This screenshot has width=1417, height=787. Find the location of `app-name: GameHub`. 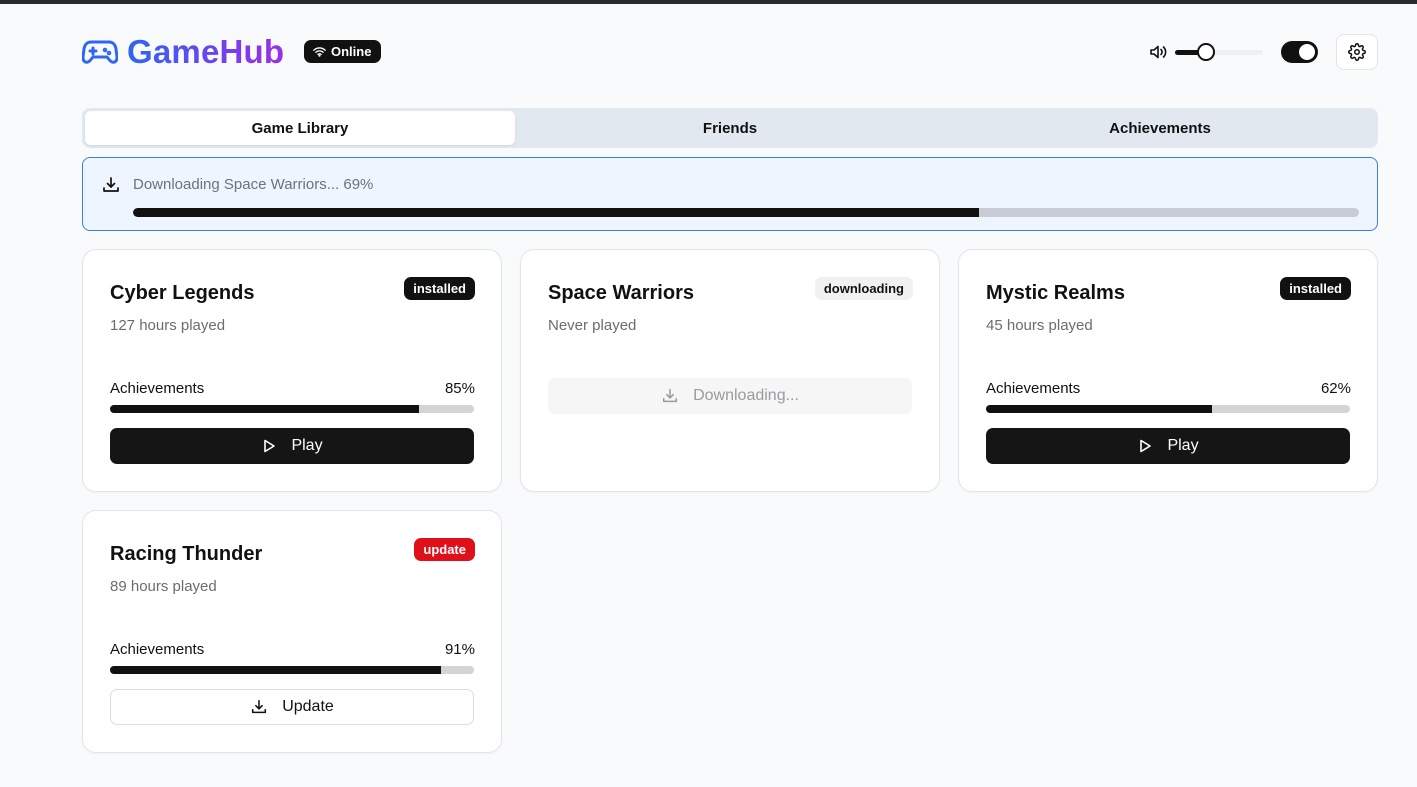

app-name: GameHub is located at coordinates (206, 51).